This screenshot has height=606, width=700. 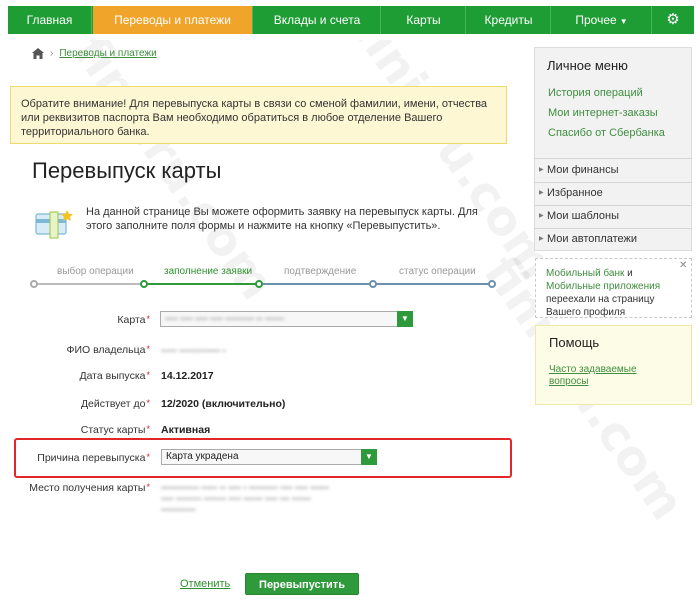 What do you see at coordinates (54, 224) in the screenshot?
I see `card-form-icon` at bounding box center [54, 224].